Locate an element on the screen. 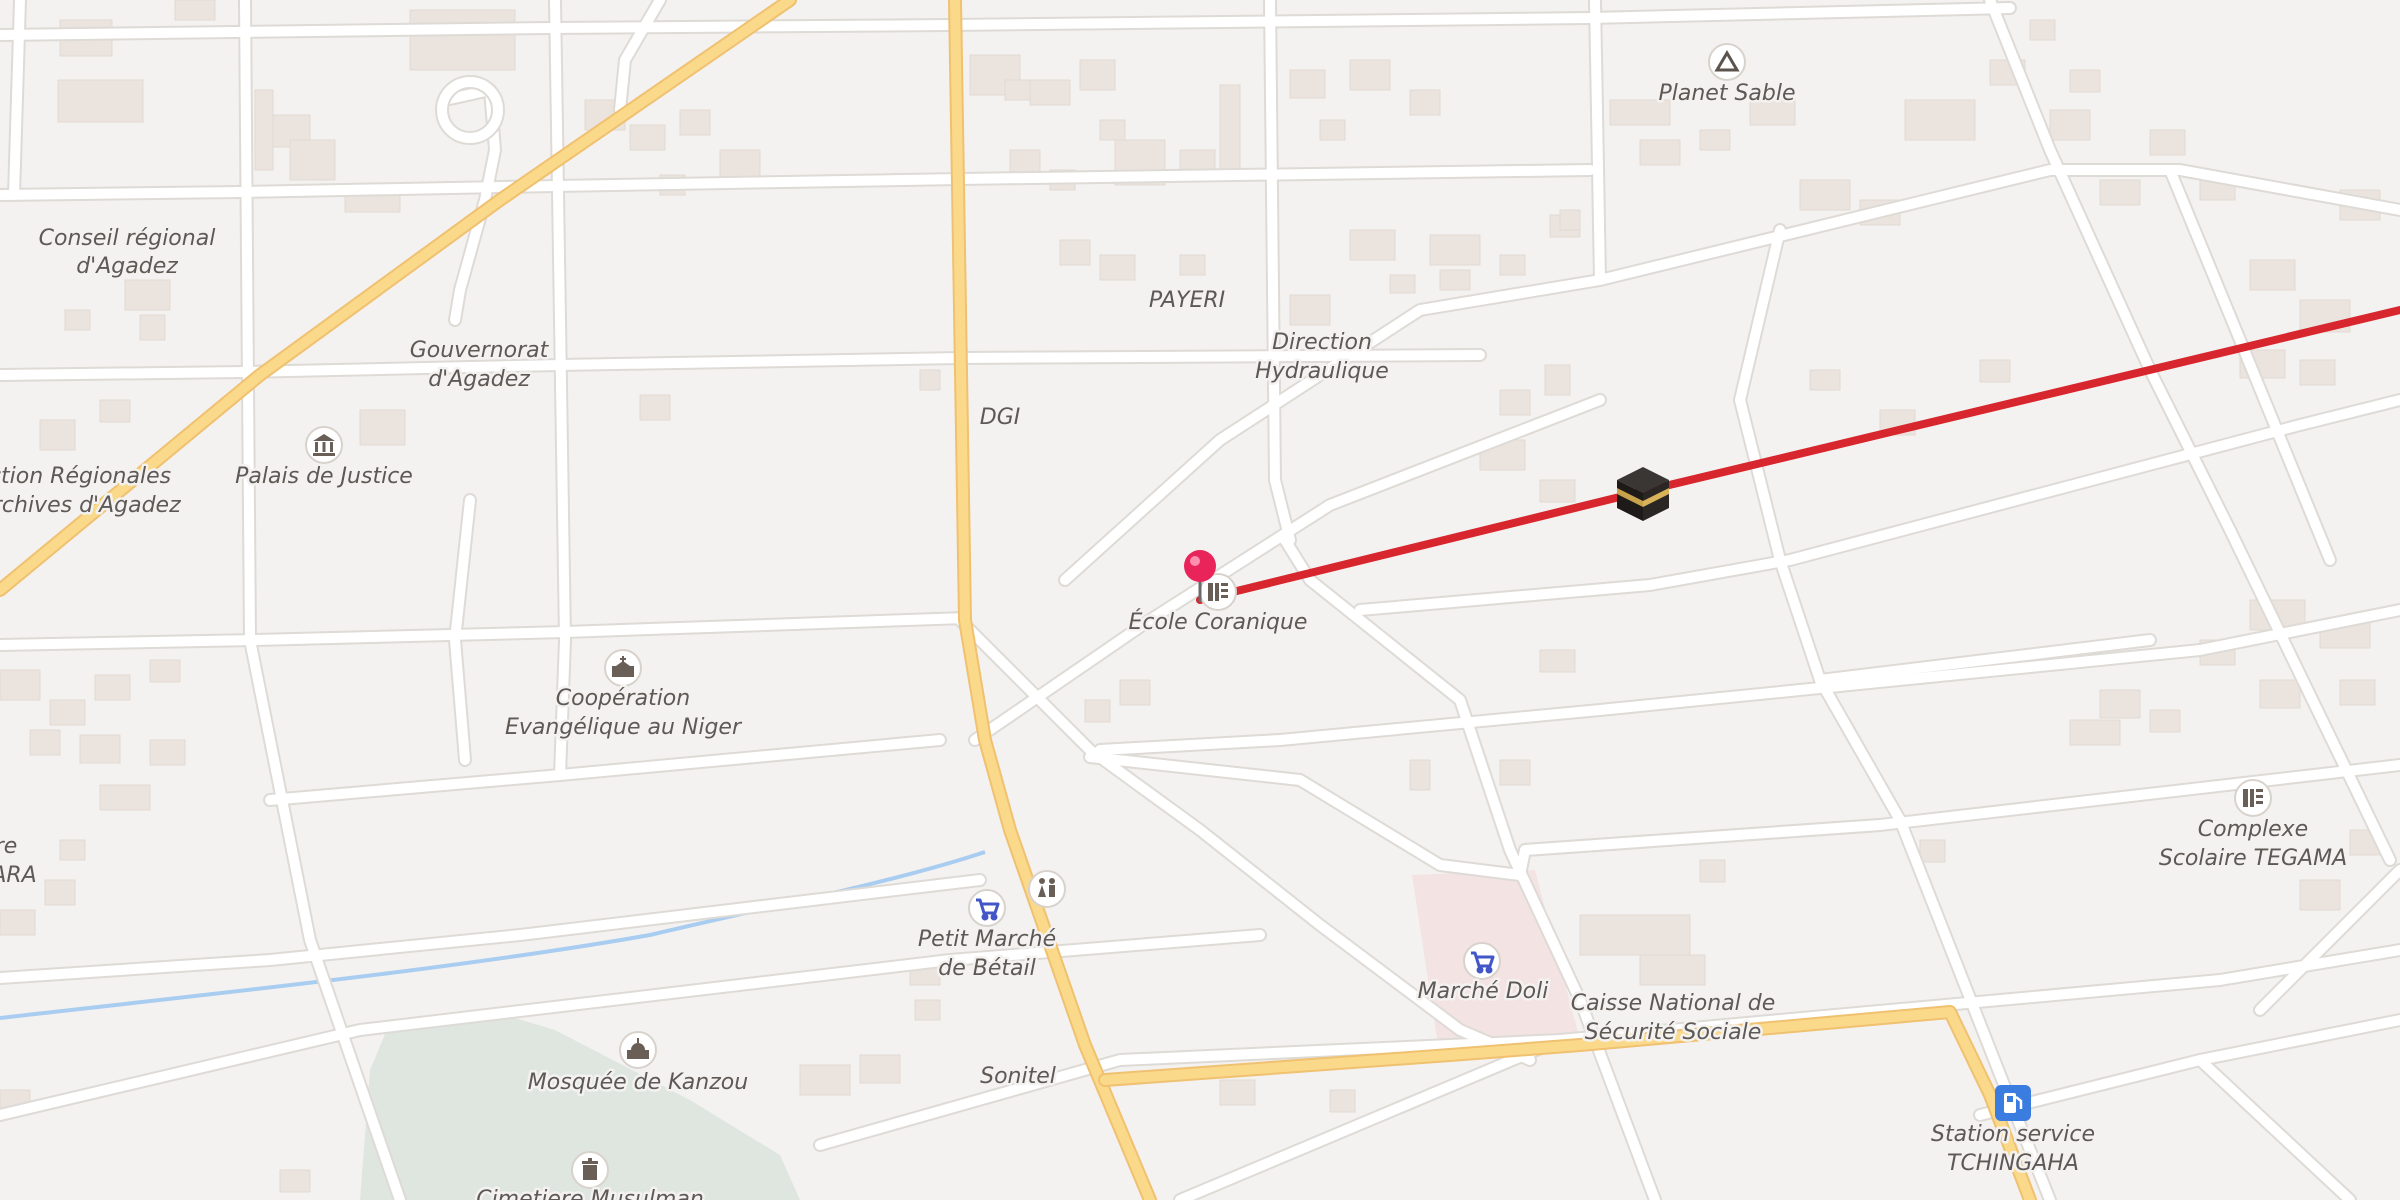 This screenshot has height=1200, width=2400. label-complexe-scolaire-2: Scolaire TEGAMA is located at coordinates (2252, 859).